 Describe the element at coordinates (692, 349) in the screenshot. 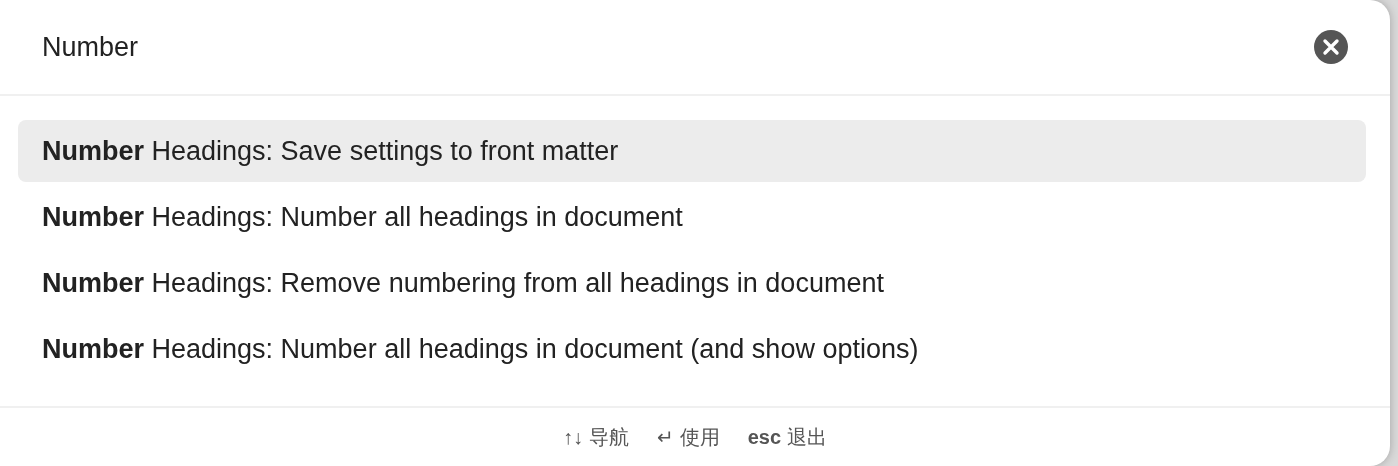

I see `command-item: Number Headings: Number all headings in document (and show options)` at that location.